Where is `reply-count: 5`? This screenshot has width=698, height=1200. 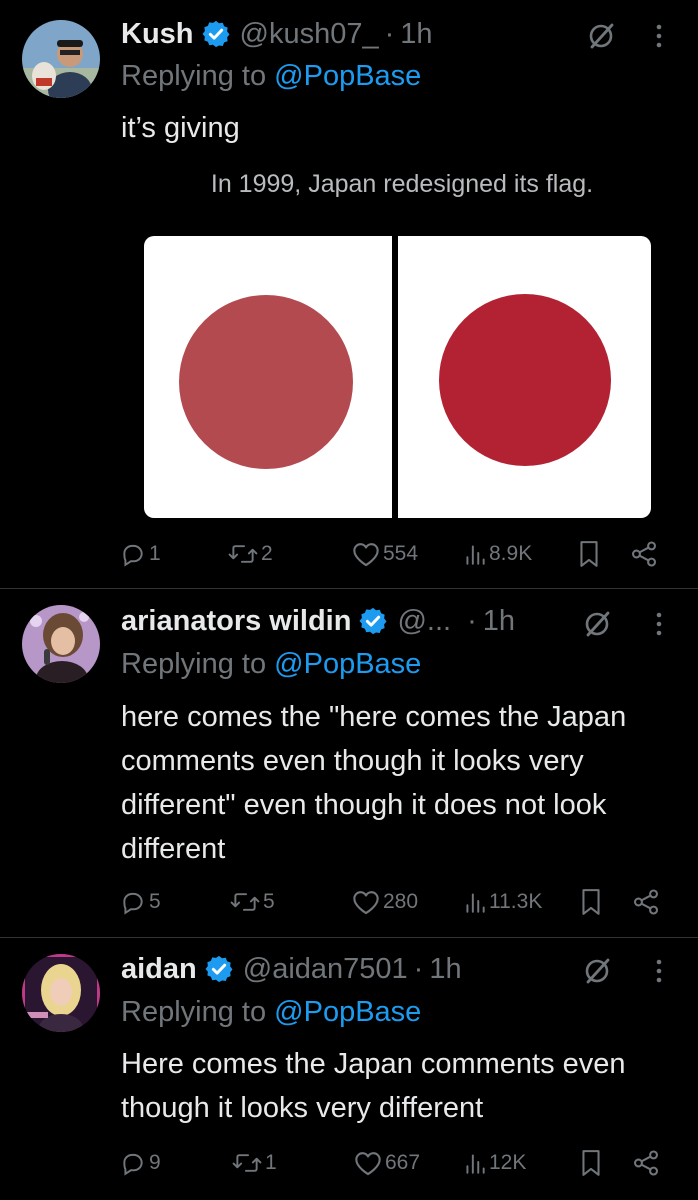 reply-count: 5 is located at coordinates (155, 901).